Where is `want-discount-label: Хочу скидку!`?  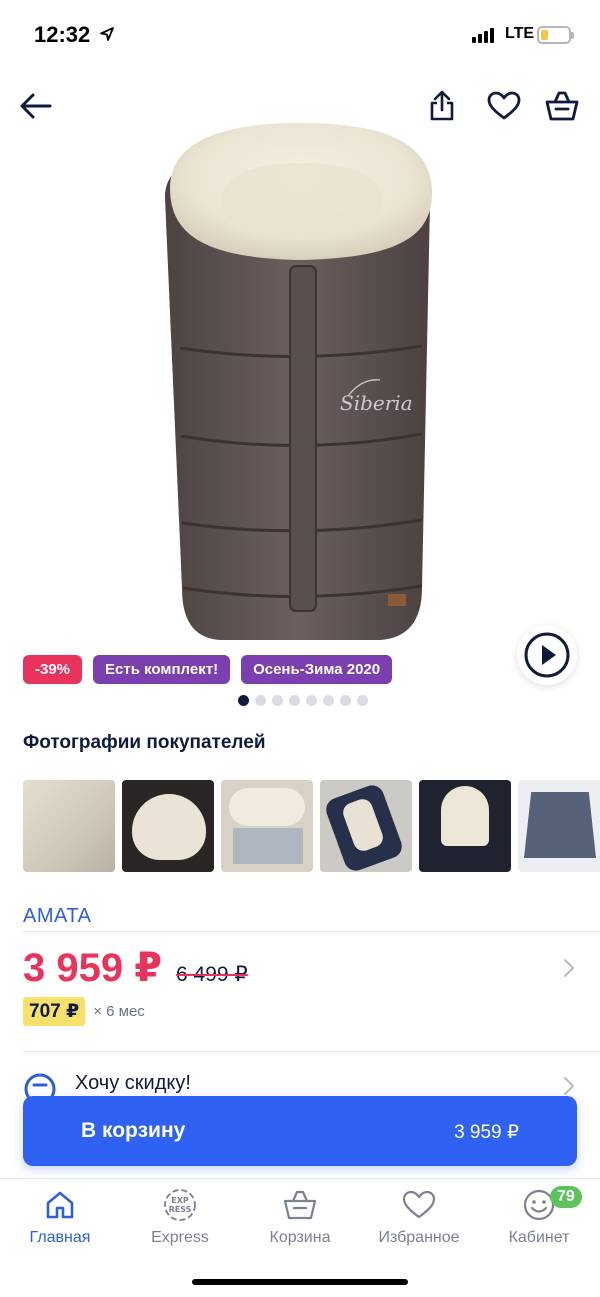
want-discount-label: Хочу скидку! is located at coordinates (133, 1083).